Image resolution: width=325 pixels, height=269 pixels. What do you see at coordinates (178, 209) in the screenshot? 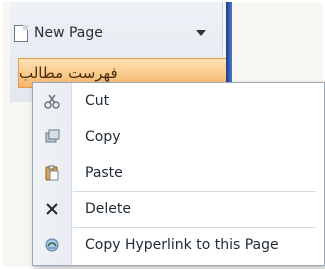
I see `menu-item-delete: Delete` at bounding box center [178, 209].